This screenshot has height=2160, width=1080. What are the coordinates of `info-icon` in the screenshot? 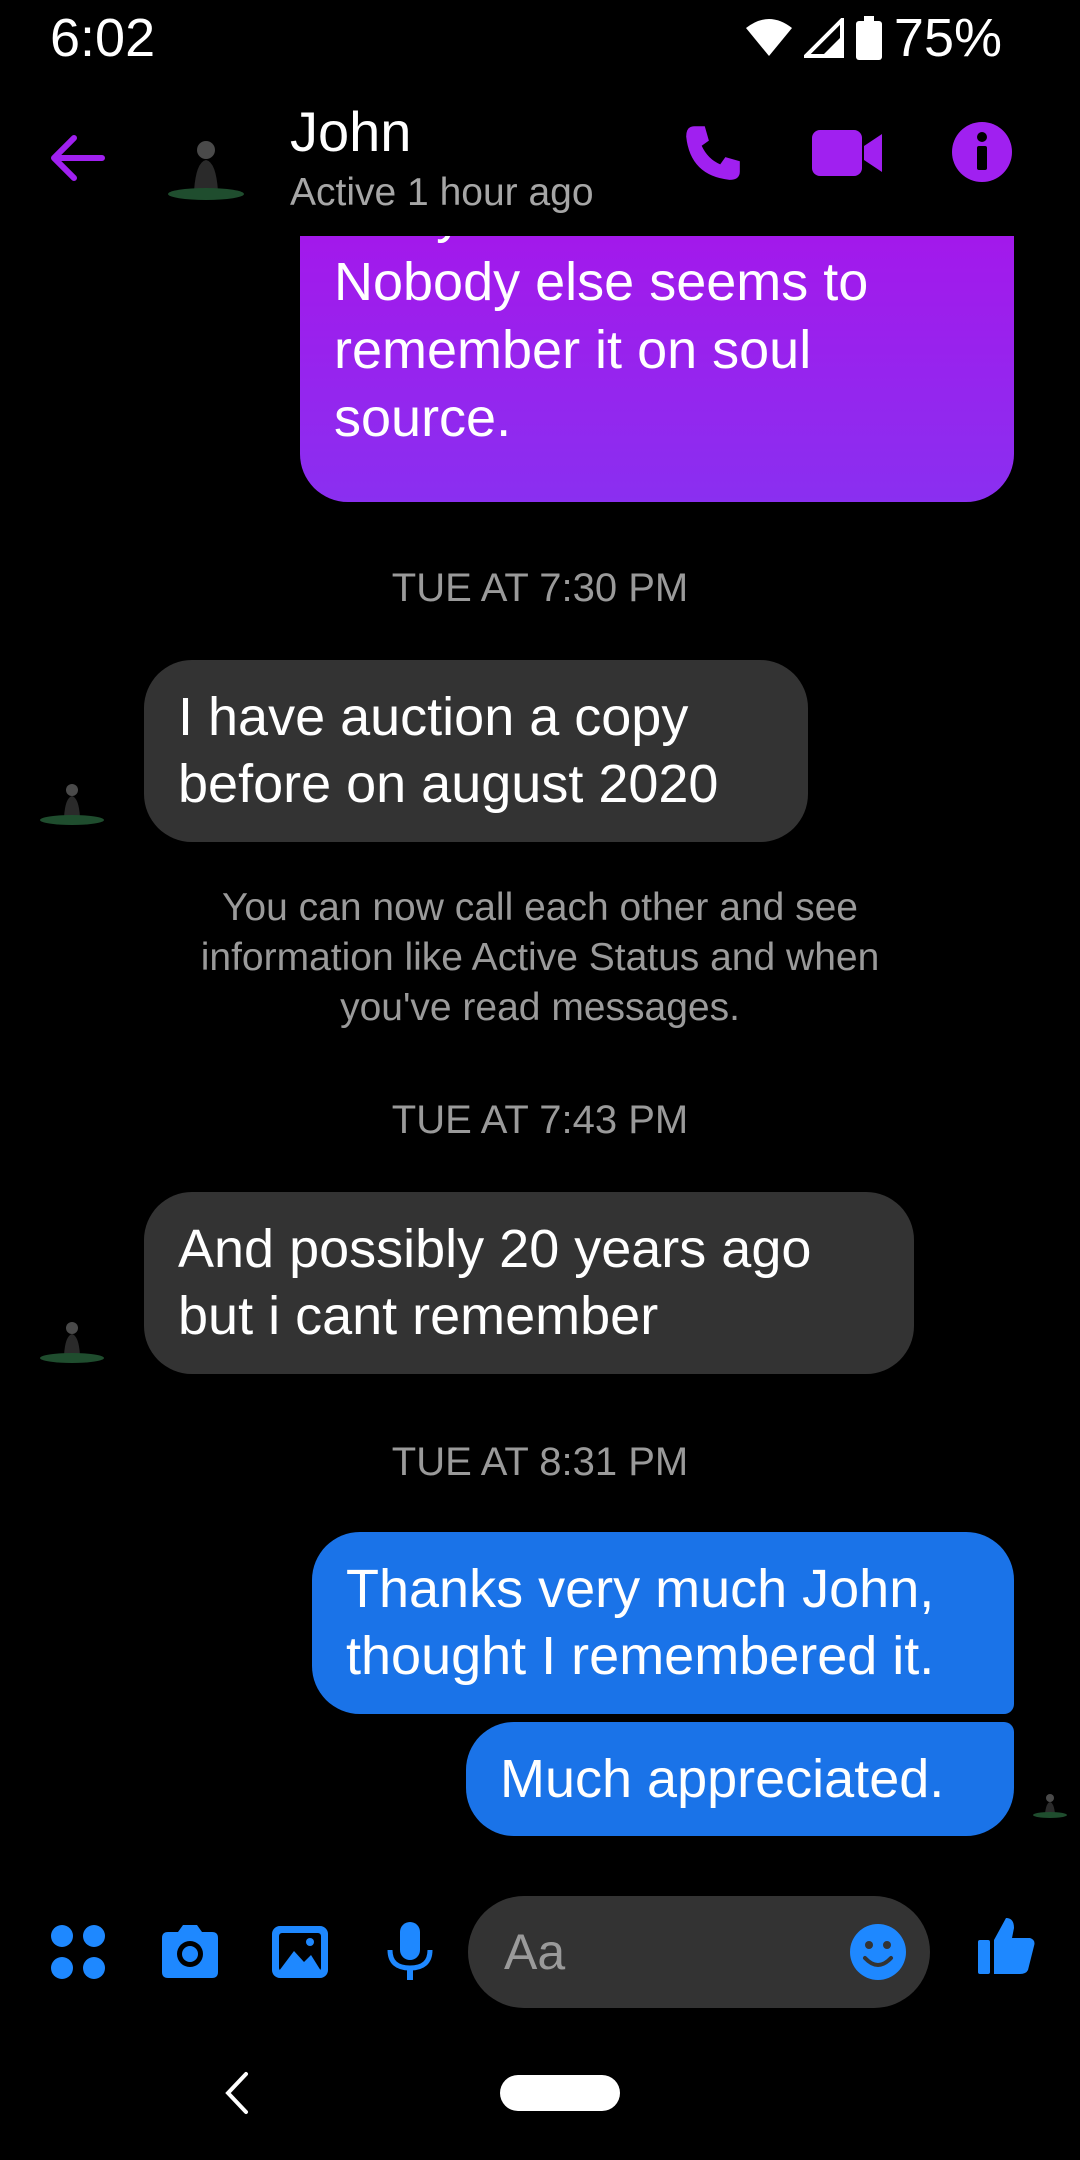 It's located at (982, 152).